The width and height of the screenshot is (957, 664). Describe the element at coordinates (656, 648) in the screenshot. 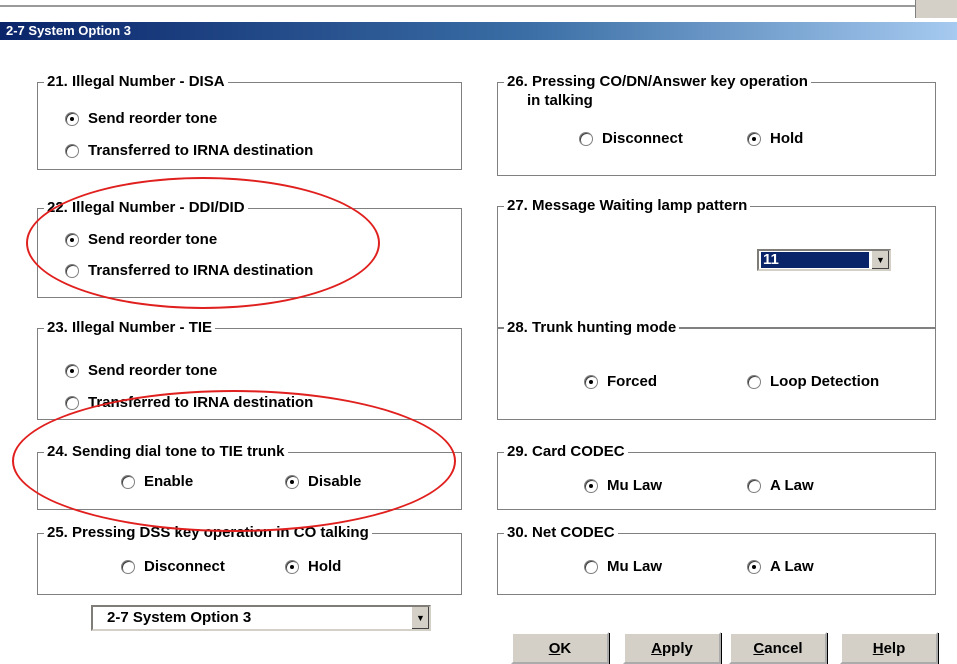

I see `apply-mnemonic: A` at that location.